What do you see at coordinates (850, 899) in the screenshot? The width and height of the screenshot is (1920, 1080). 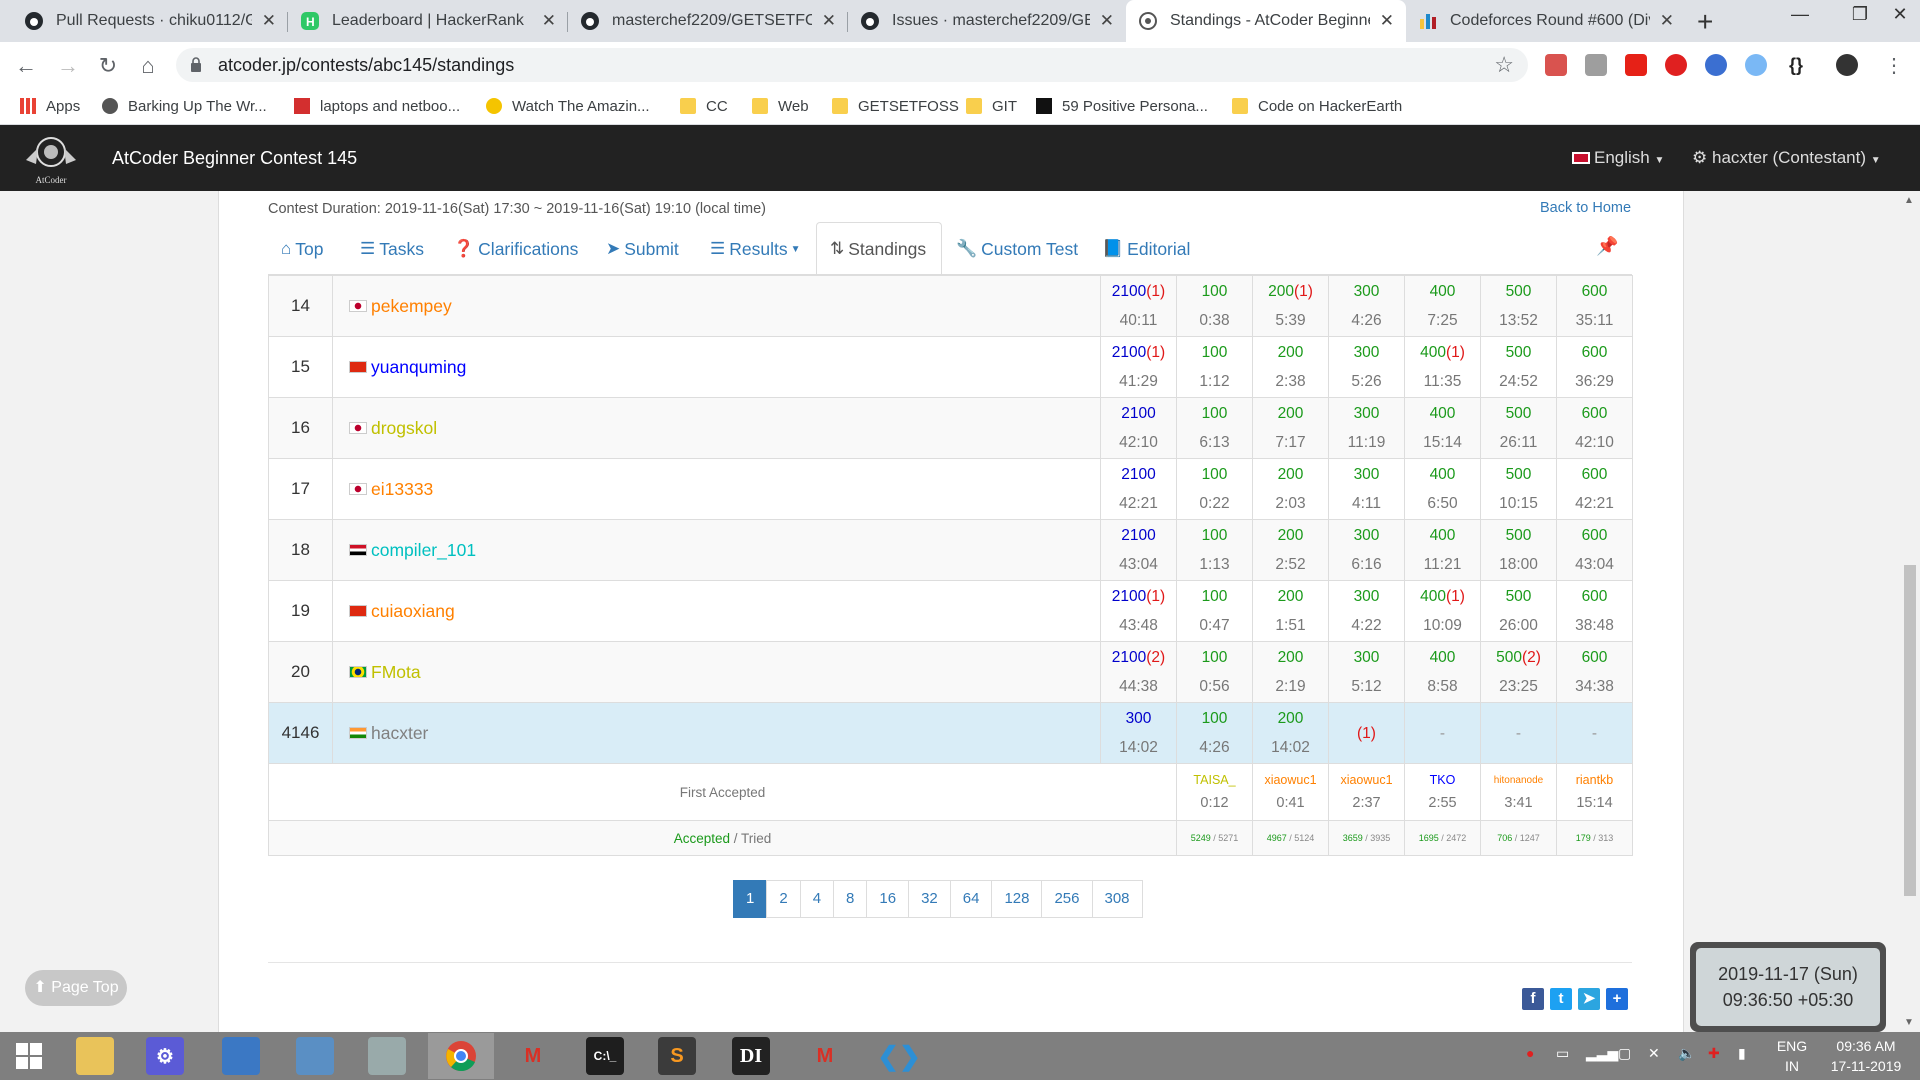 I see `page-link: 8` at bounding box center [850, 899].